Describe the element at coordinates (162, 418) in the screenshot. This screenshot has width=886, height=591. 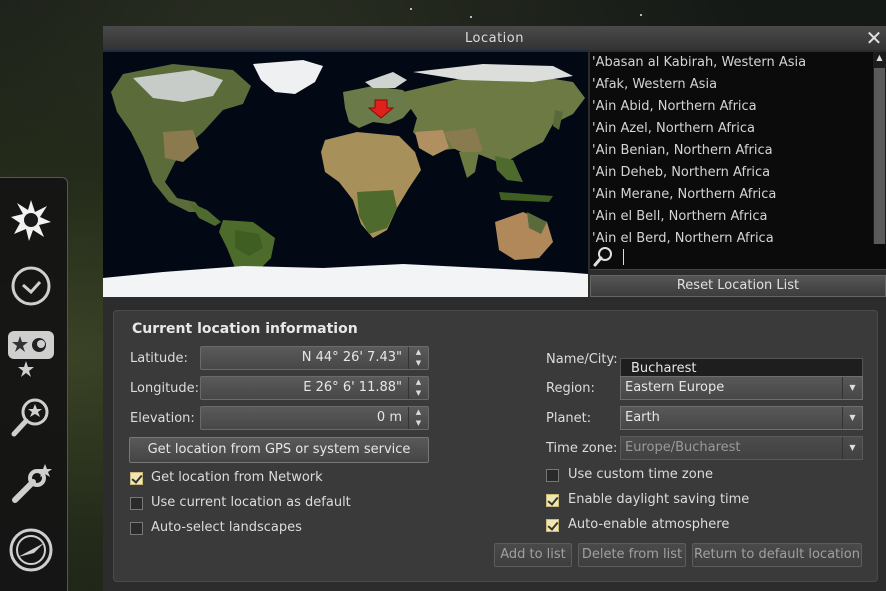
I see `elevation-label: Elevation:` at that location.